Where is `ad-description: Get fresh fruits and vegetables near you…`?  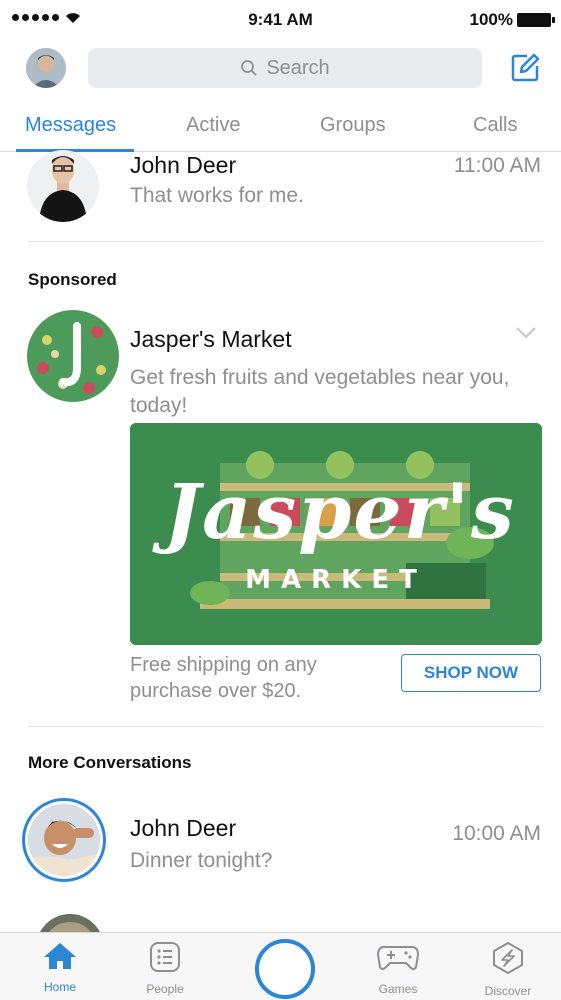 ad-description: Get fresh fruits and vegetables near you… is located at coordinates (320, 391).